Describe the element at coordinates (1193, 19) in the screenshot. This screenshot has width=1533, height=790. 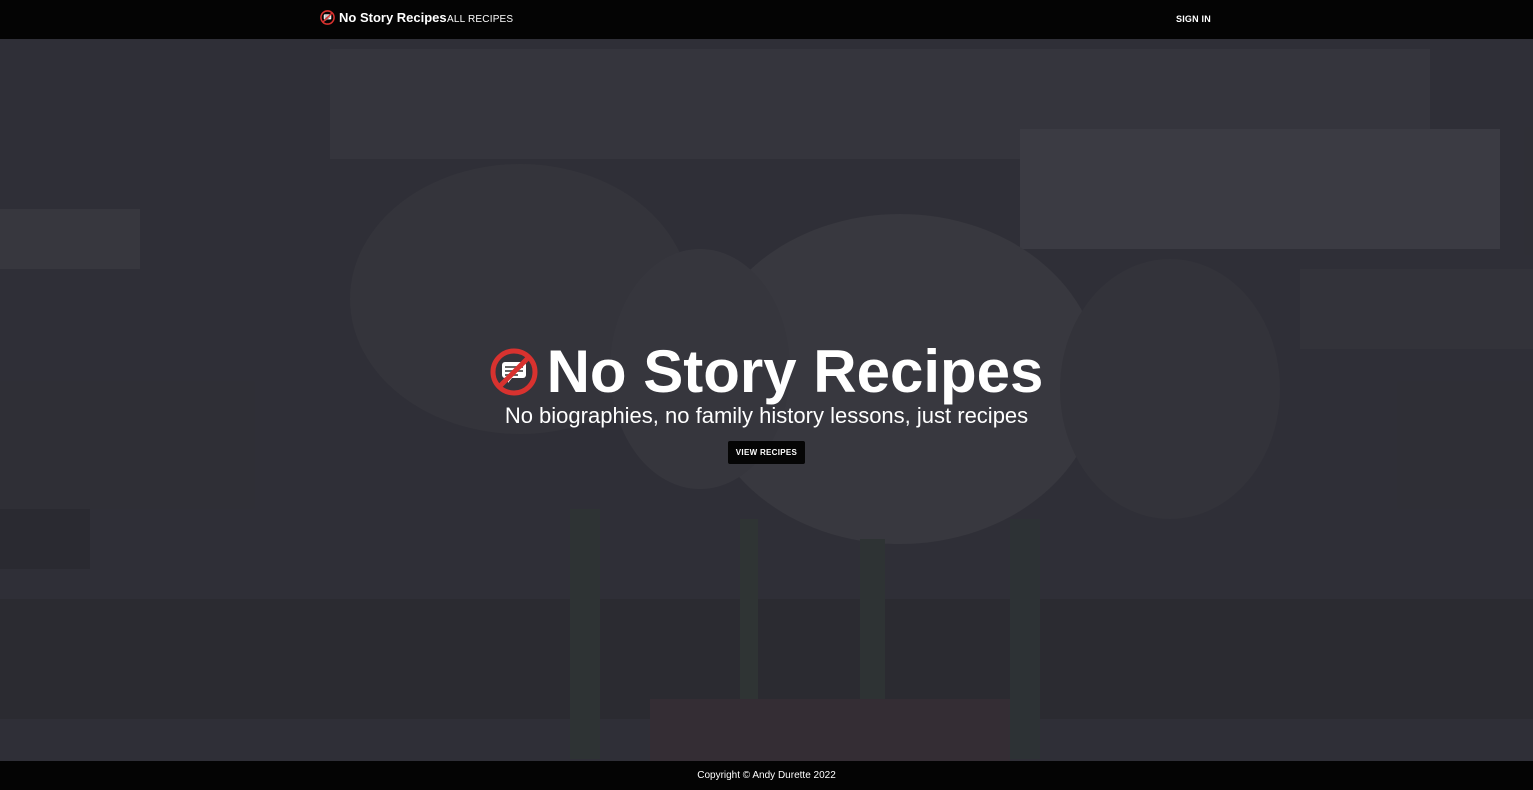
I see `sign-in-link: SIGN IN` at that location.